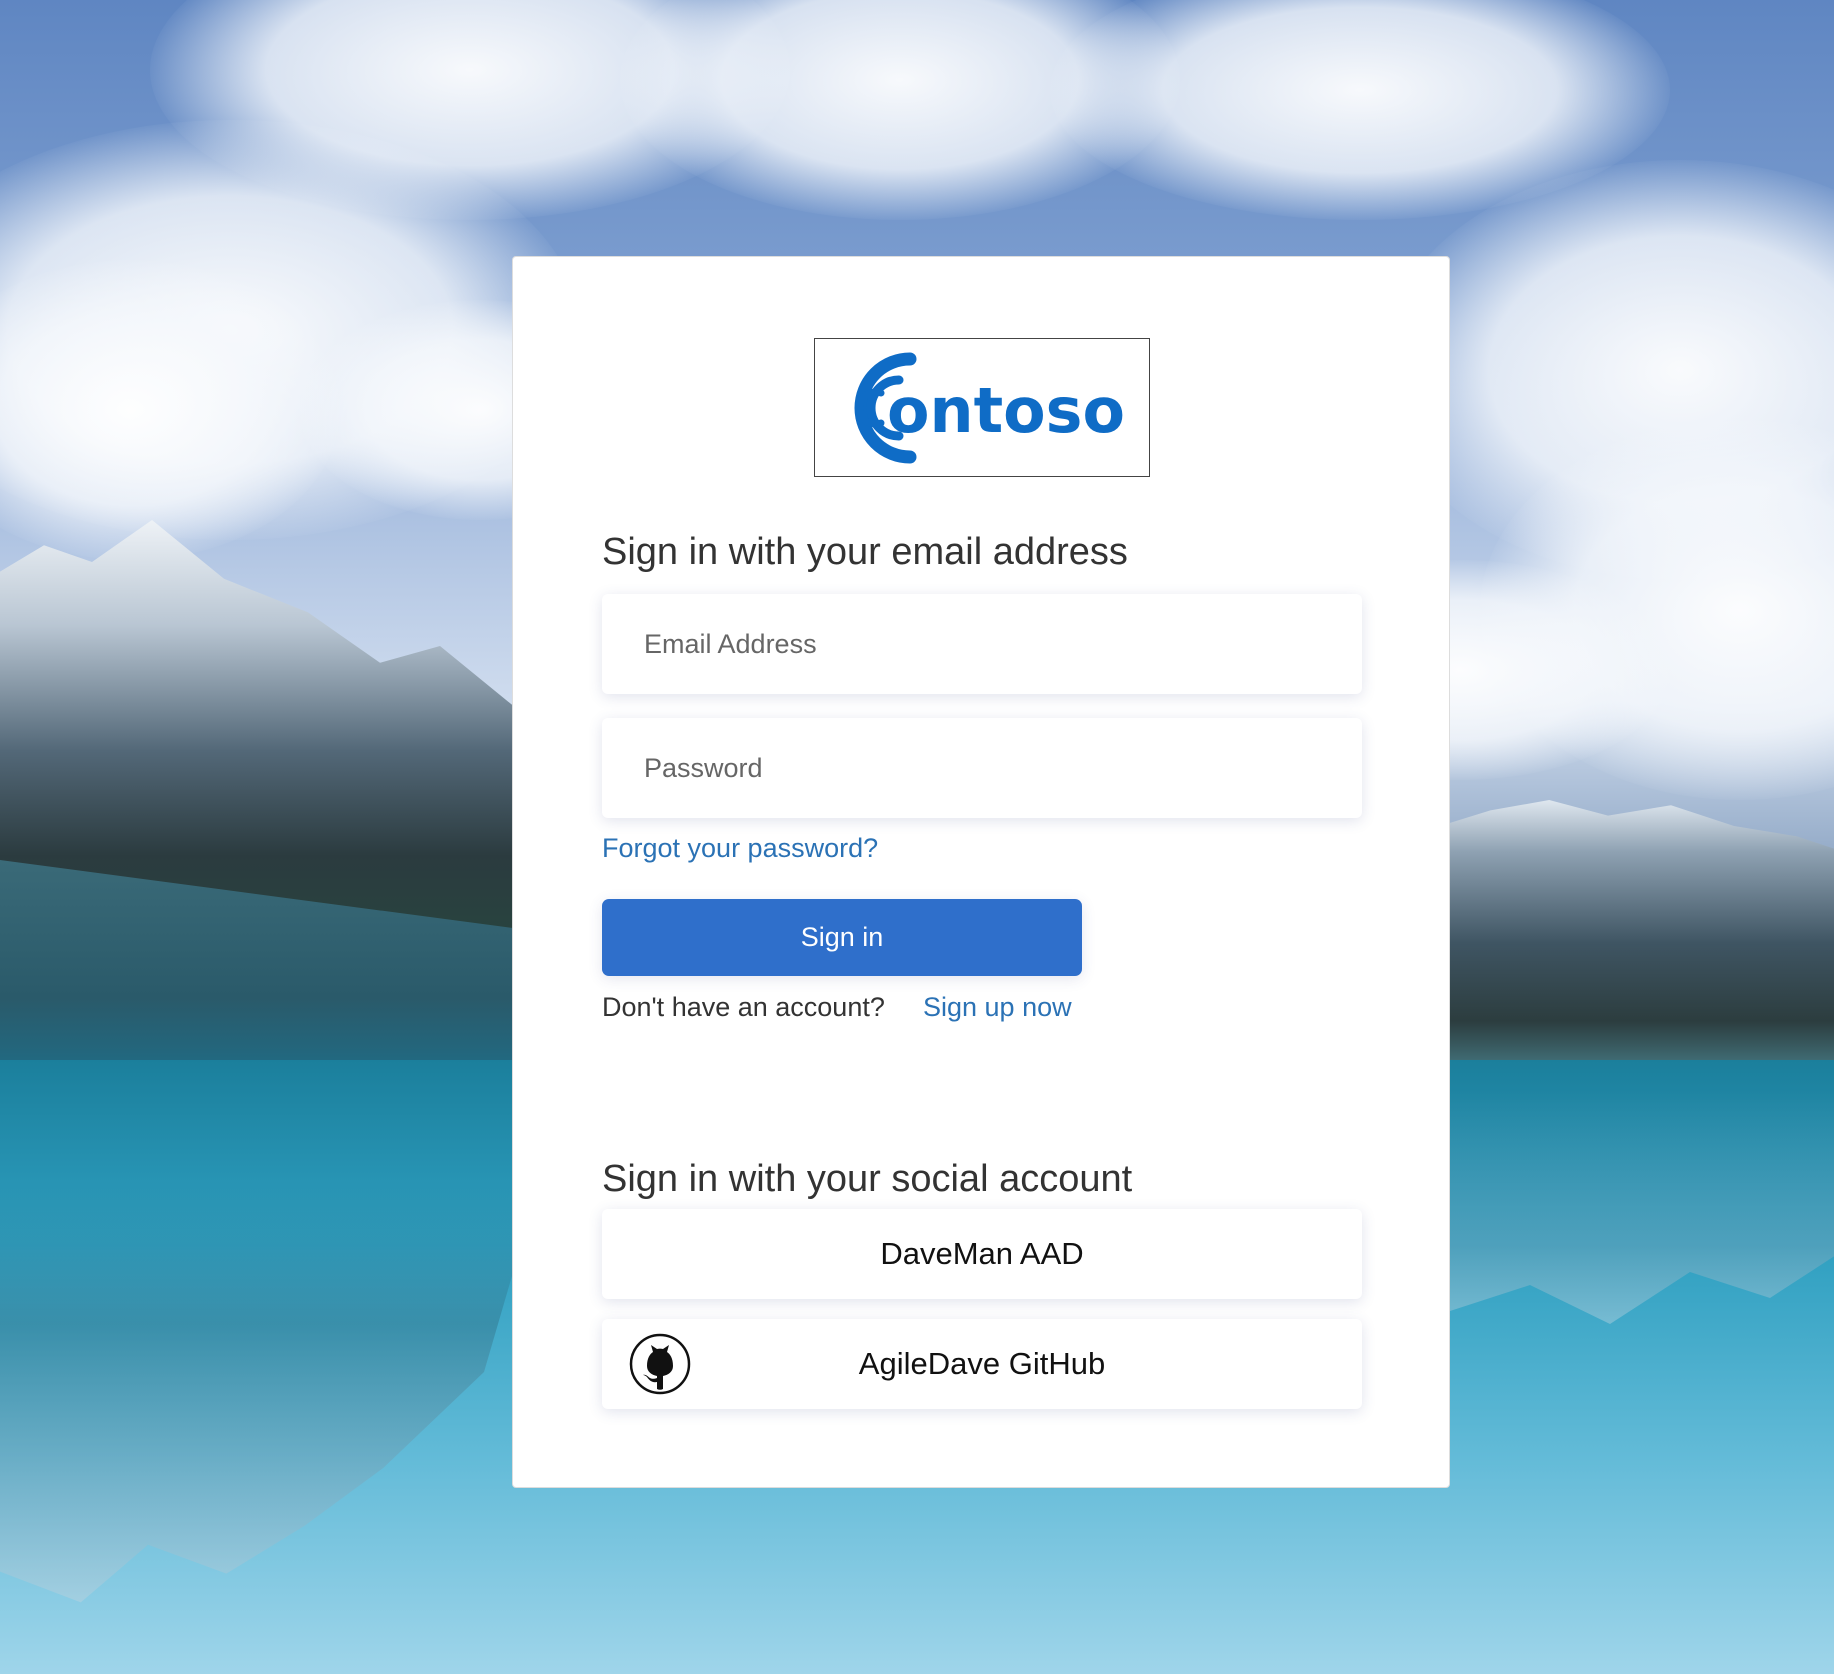 The width and height of the screenshot is (1834, 1674). Describe the element at coordinates (740, 848) in the screenshot. I see `forgot-password-link: Forgot your password?` at that location.